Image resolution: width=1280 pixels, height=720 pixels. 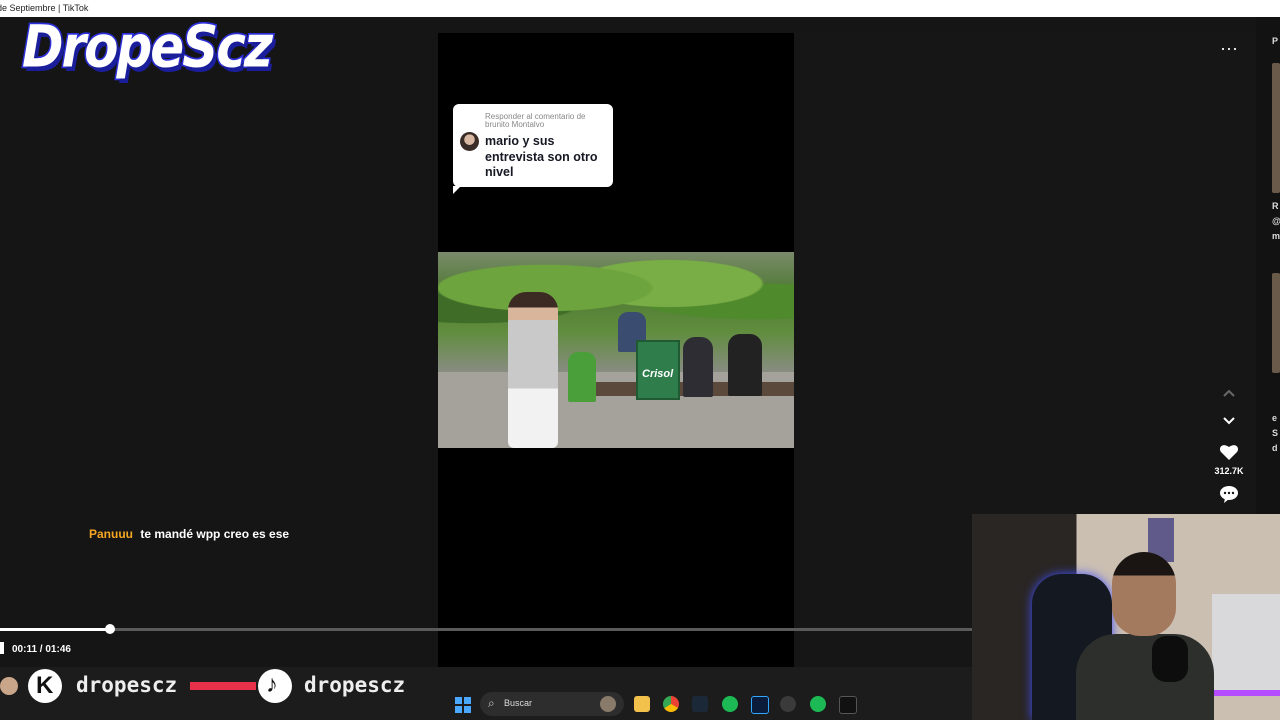 What do you see at coordinates (642, 704) in the screenshot?
I see `folder-icon` at bounding box center [642, 704].